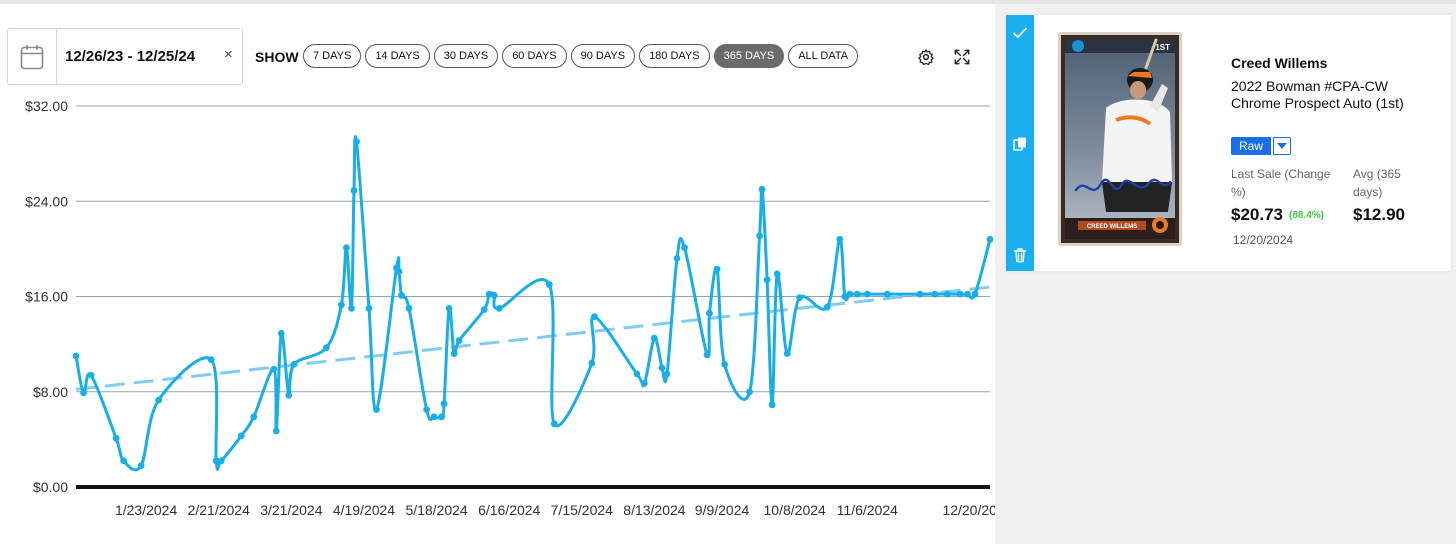 The height and width of the screenshot is (544, 1456). Describe the element at coordinates (1020, 33) in the screenshot. I see `check-icon` at that location.